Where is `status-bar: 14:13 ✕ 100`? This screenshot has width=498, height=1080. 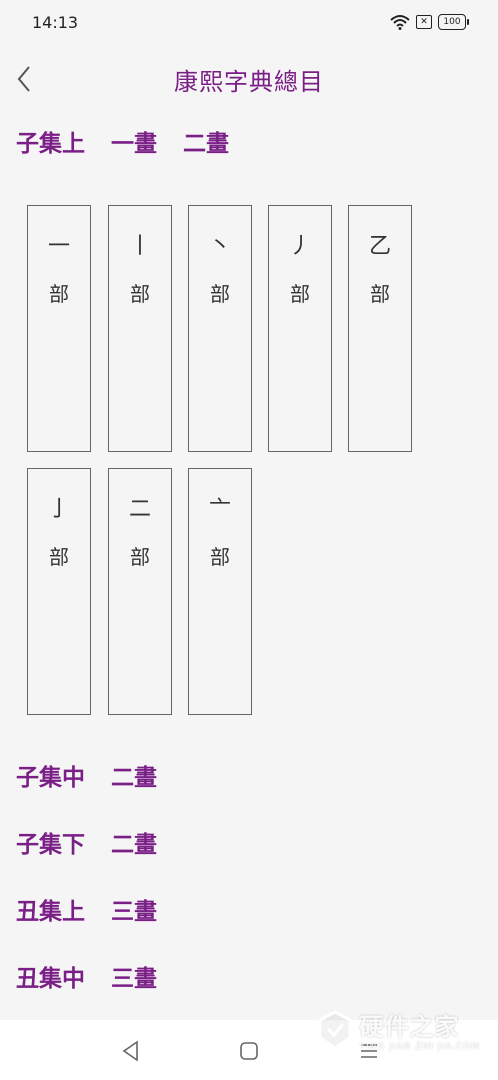 status-bar: 14:13 ✕ 100 is located at coordinates (249, 22).